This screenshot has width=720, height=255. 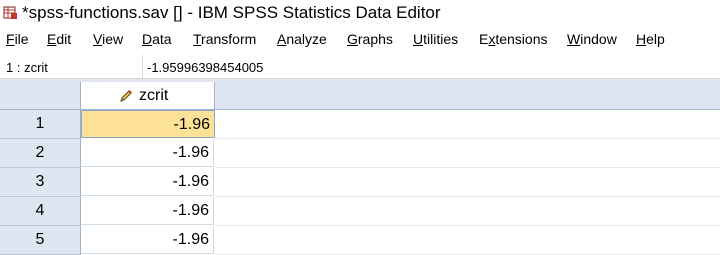 What do you see at coordinates (27, 67) in the screenshot?
I see `cell-reference-label: 1 : zcrit` at bounding box center [27, 67].